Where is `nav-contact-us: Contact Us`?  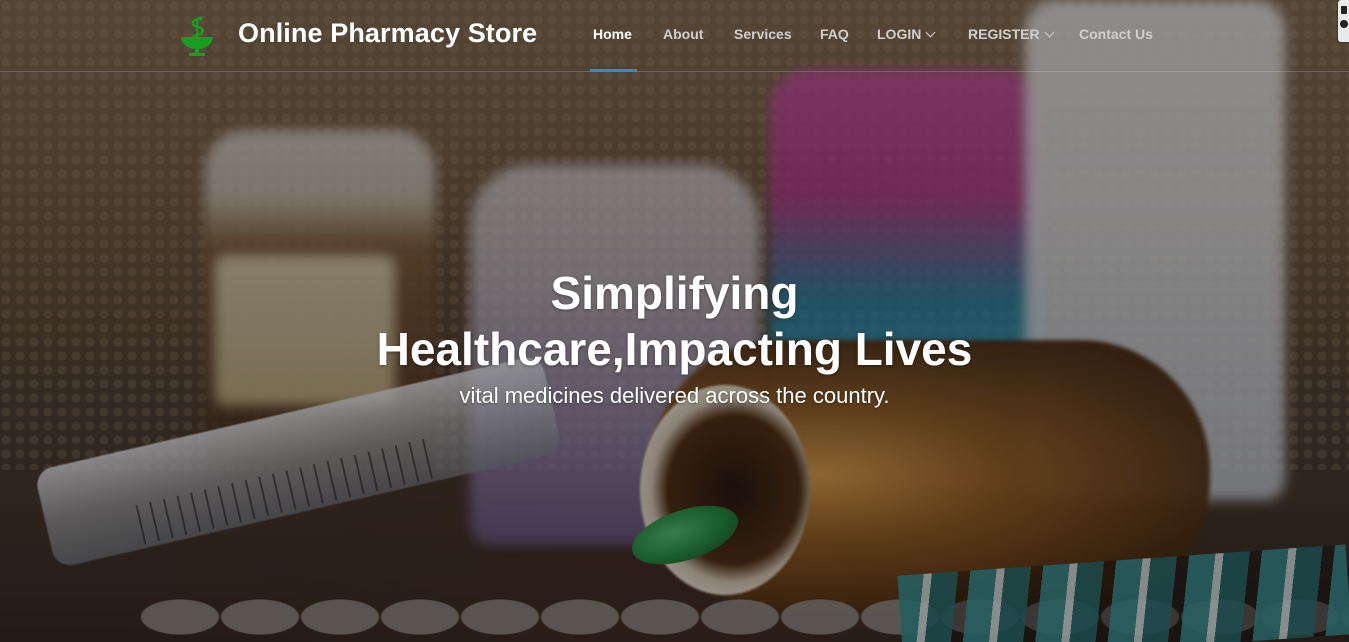 nav-contact-us: Contact Us is located at coordinates (1116, 34).